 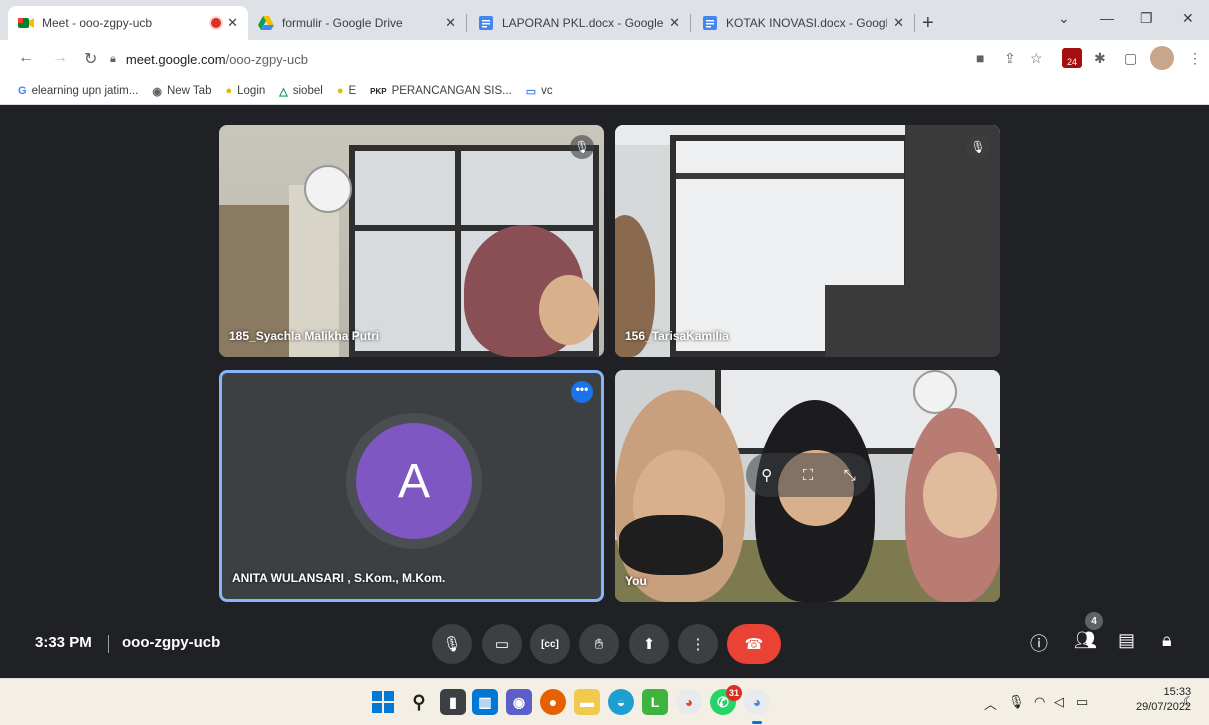 What do you see at coordinates (383, 702) in the screenshot?
I see `start-windows-icon` at bounding box center [383, 702].